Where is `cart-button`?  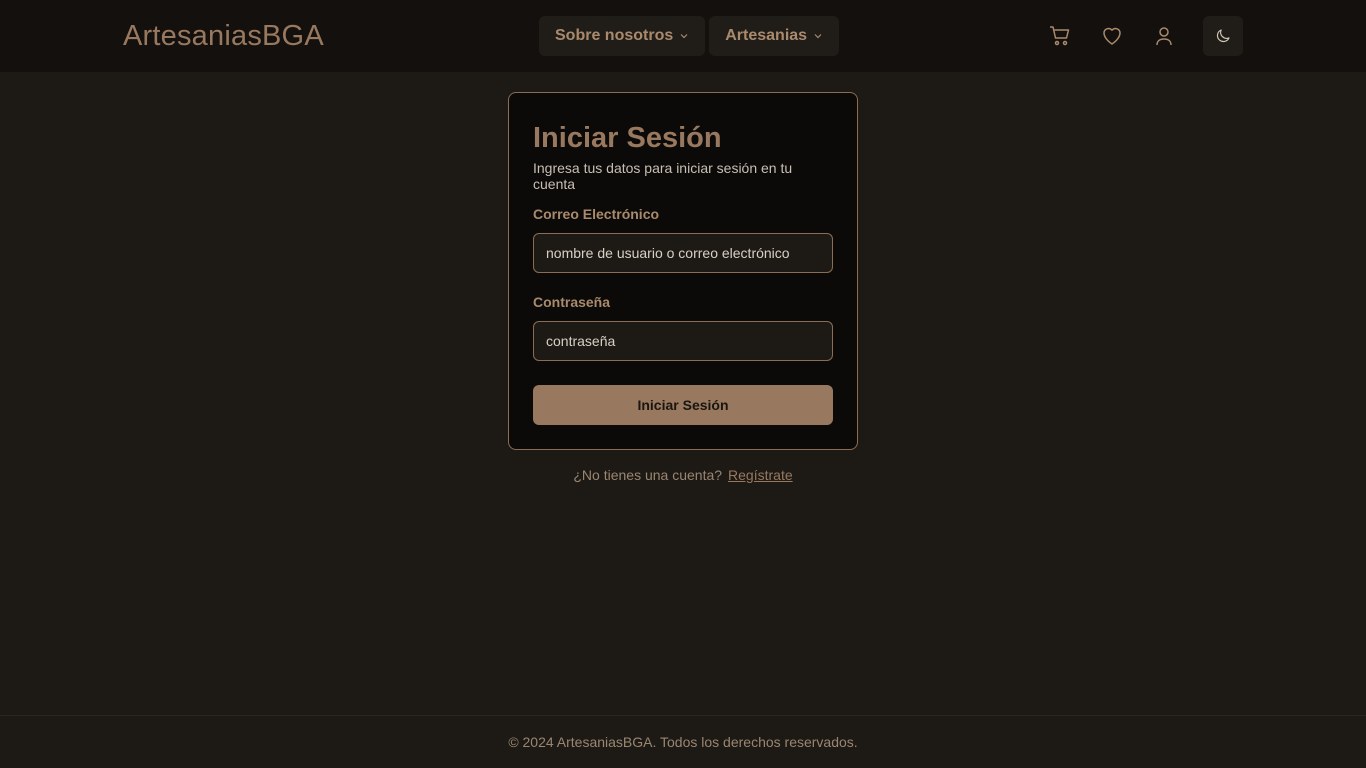
cart-button is located at coordinates (1060, 36).